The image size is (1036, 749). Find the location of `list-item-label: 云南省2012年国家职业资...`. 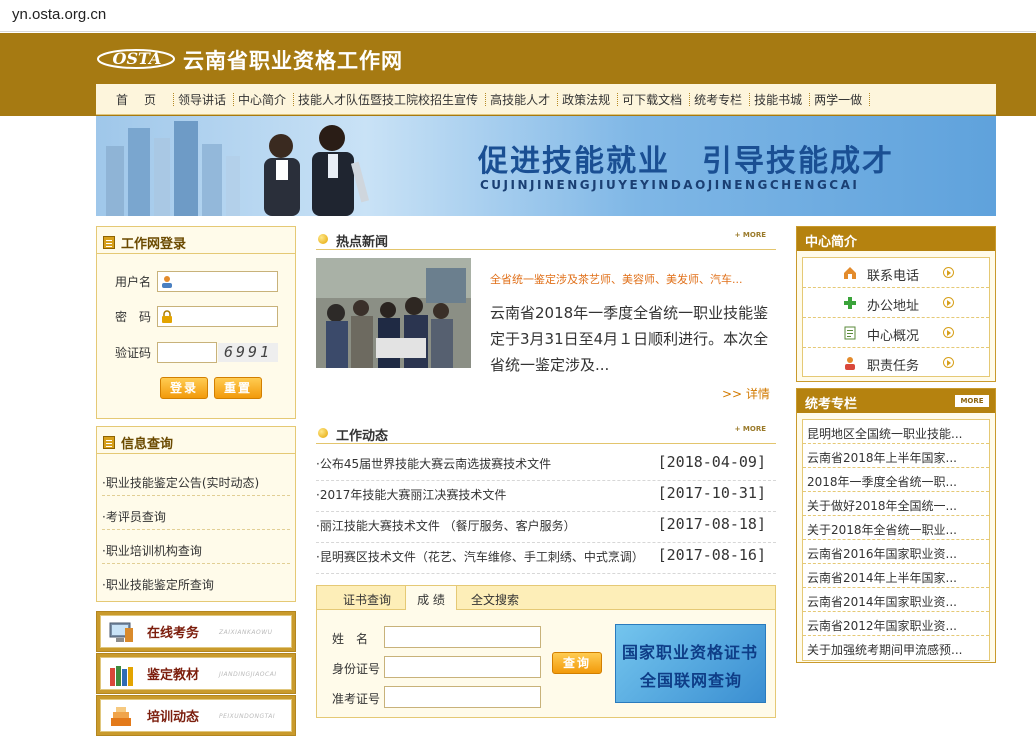

list-item-label: 云南省2012年国家职业资... is located at coordinates (896, 625).